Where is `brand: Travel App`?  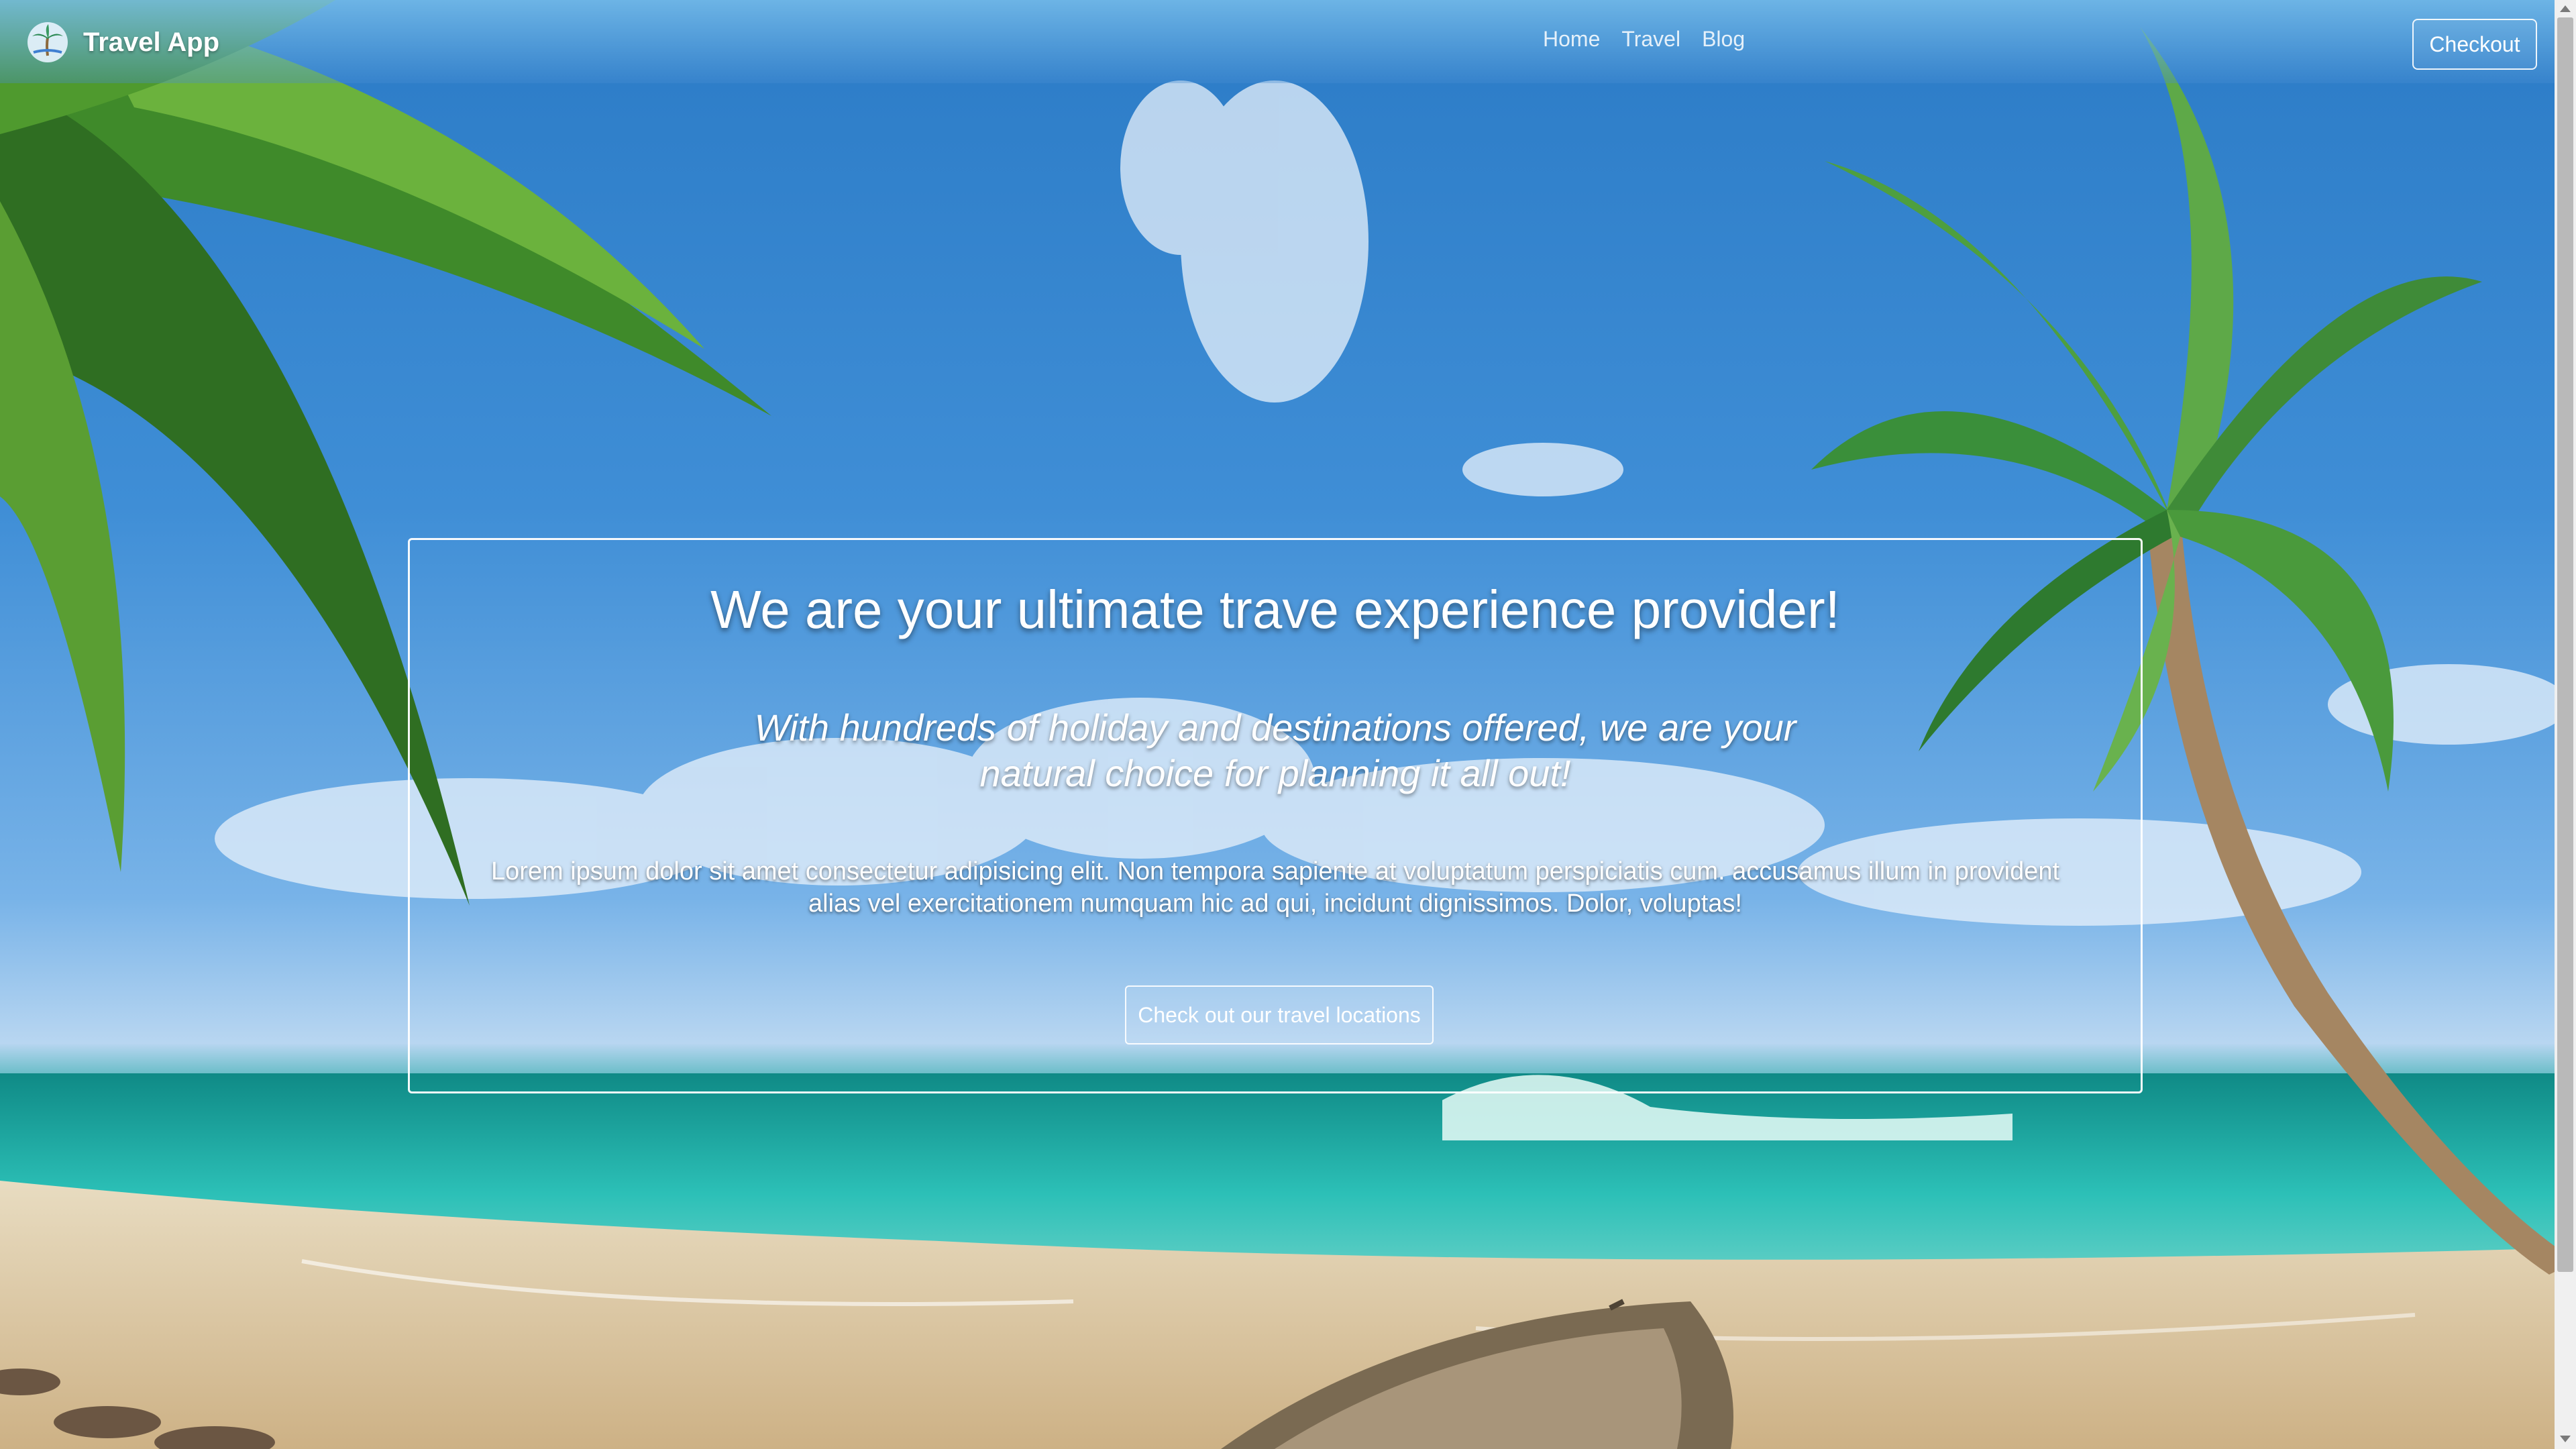
brand: Travel App is located at coordinates (121, 42).